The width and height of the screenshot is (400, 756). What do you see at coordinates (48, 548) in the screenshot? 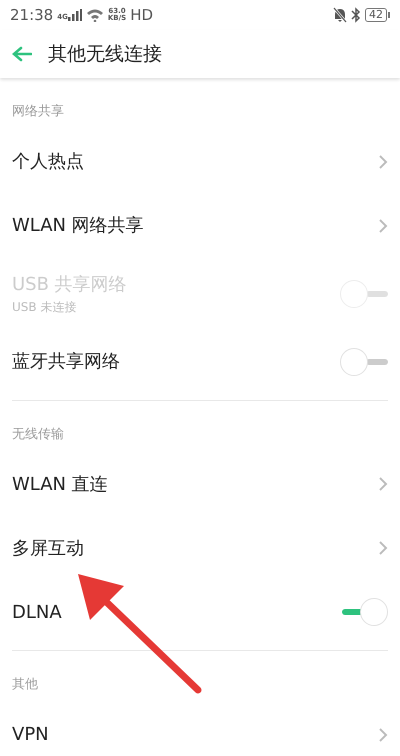
I see `row-label: 多屏互动` at bounding box center [48, 548].